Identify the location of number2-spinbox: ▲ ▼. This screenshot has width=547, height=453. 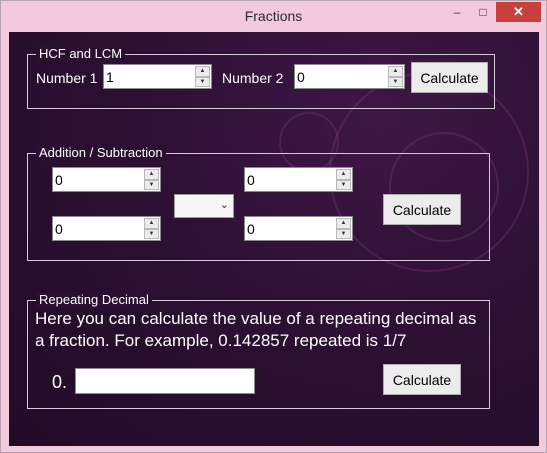
(349, 76).